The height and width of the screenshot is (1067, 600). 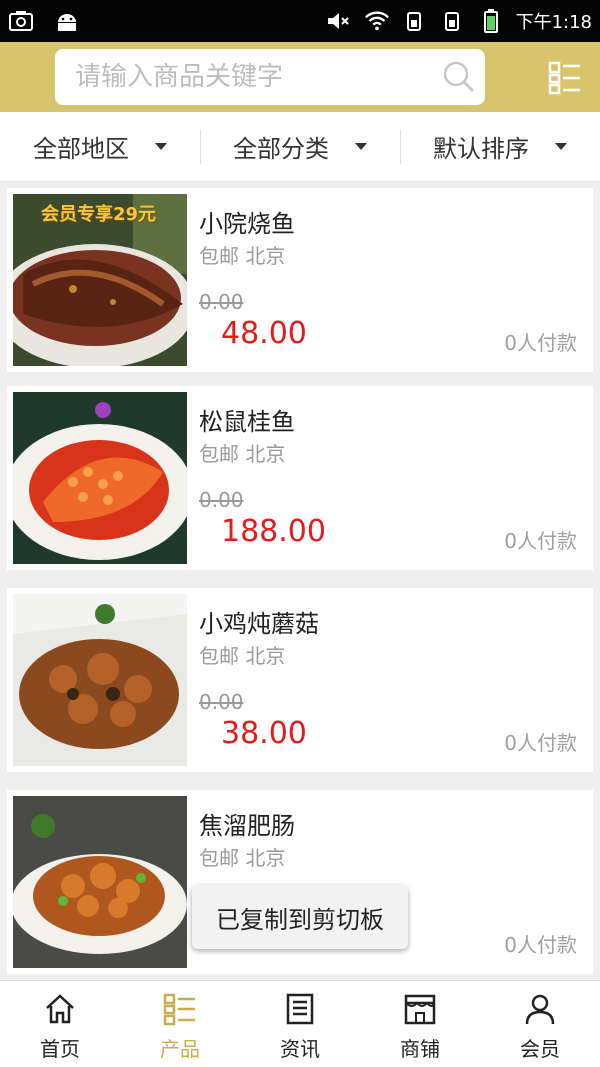 I want to click on search-input, so click(x=254, y=77).